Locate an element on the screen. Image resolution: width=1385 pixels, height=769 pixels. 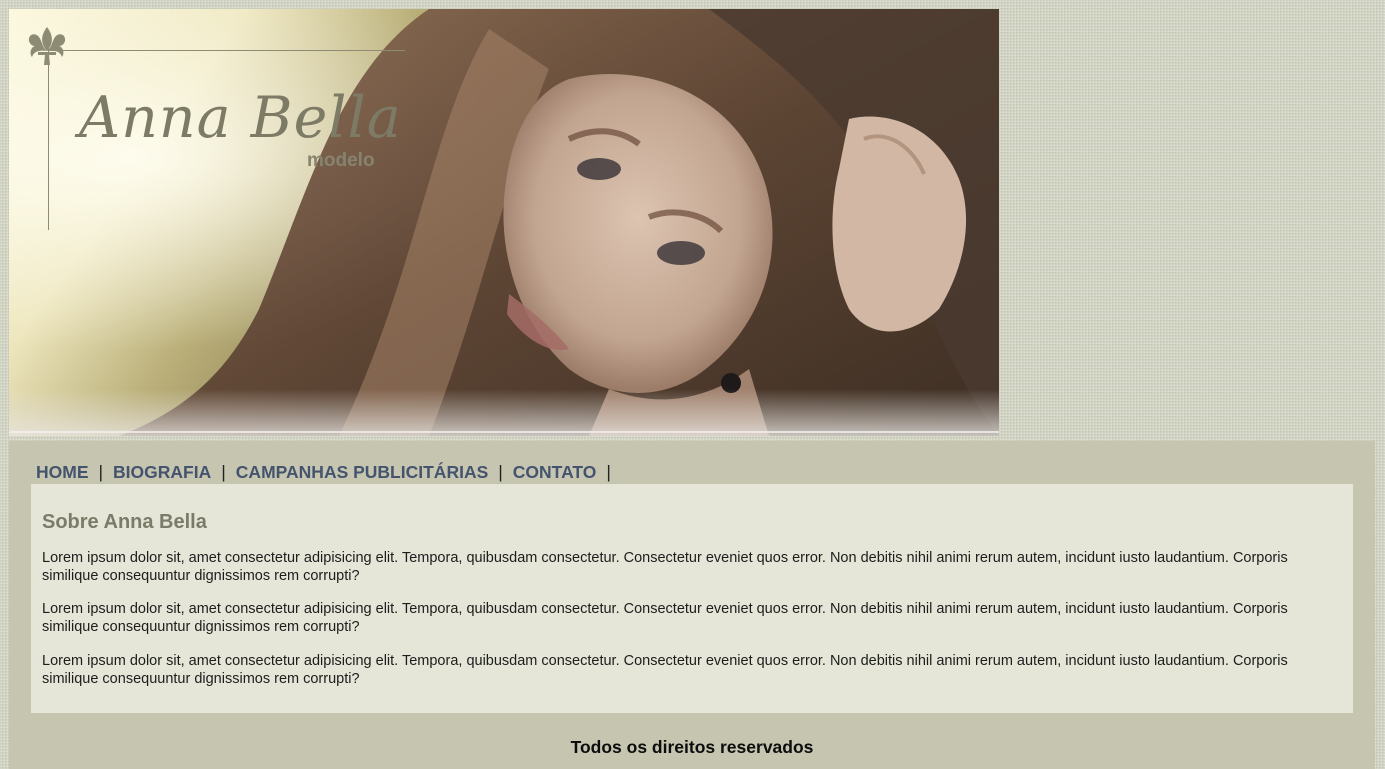
section-title: Sobre Anna Bella is located at coordinates (124, 522).